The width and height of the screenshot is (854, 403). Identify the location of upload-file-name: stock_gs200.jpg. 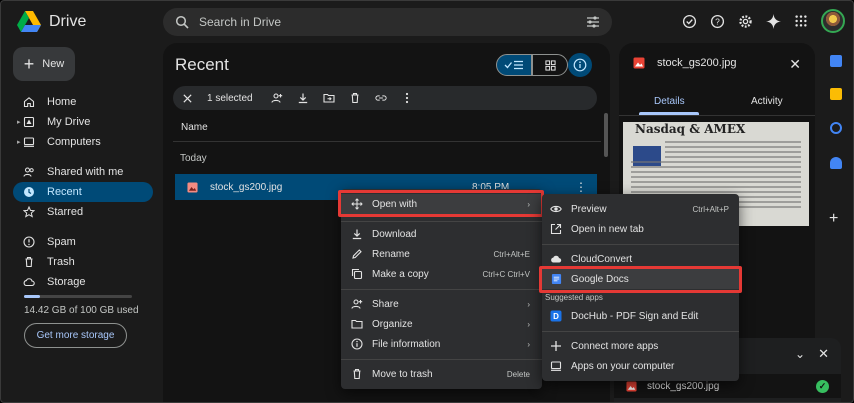
(683, 386).